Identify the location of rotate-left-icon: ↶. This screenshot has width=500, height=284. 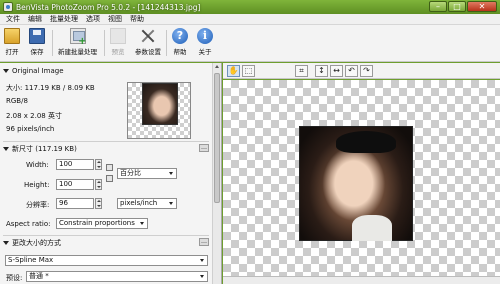
(351, 70).